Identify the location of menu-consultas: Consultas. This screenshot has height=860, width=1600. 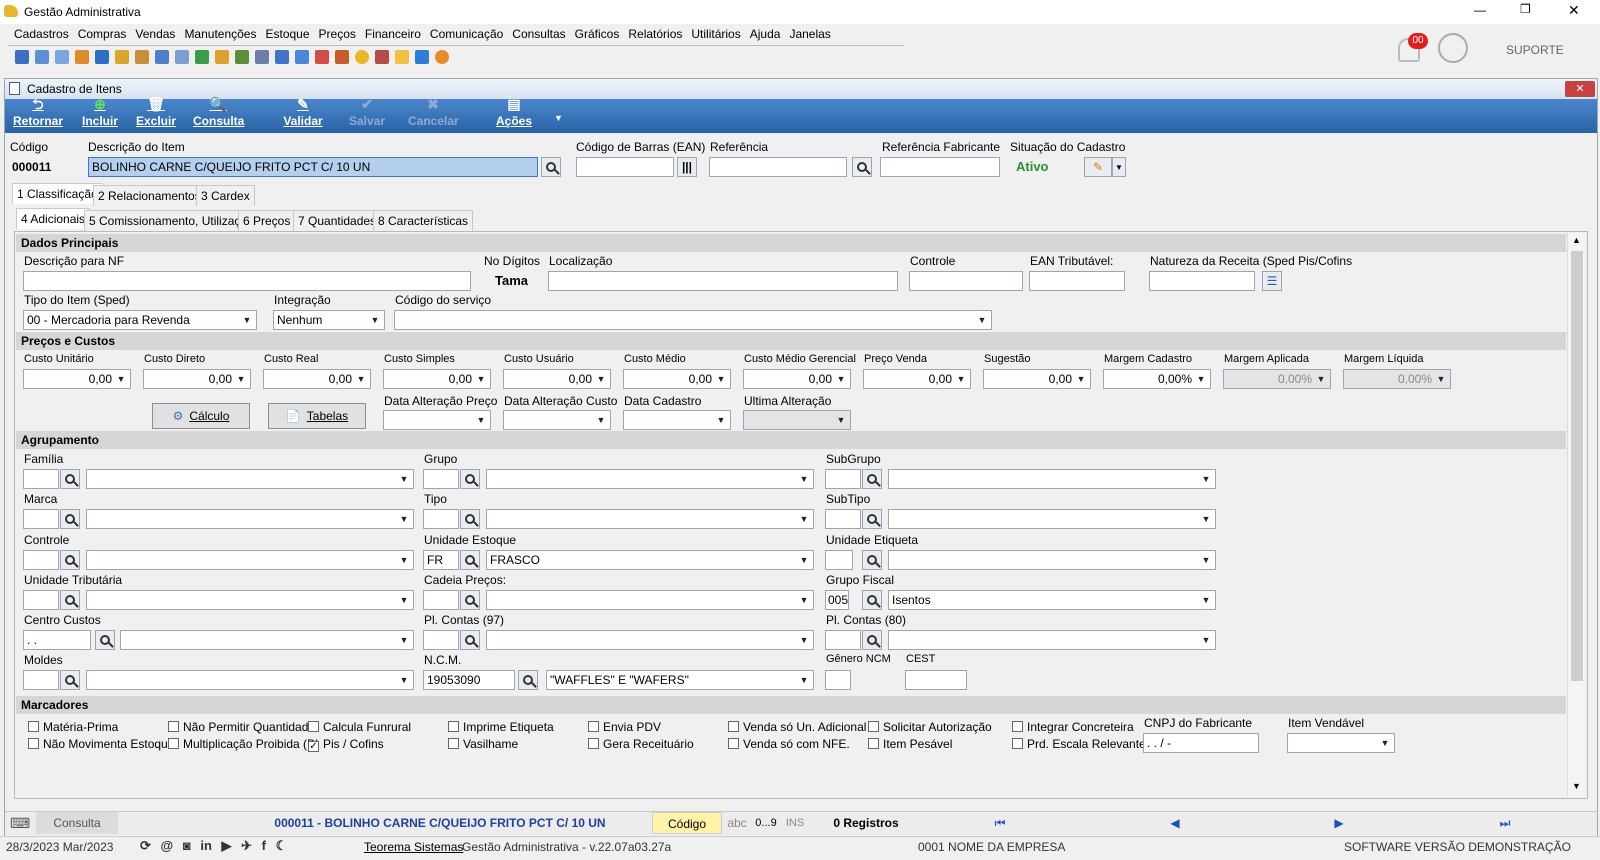
(538, 34).